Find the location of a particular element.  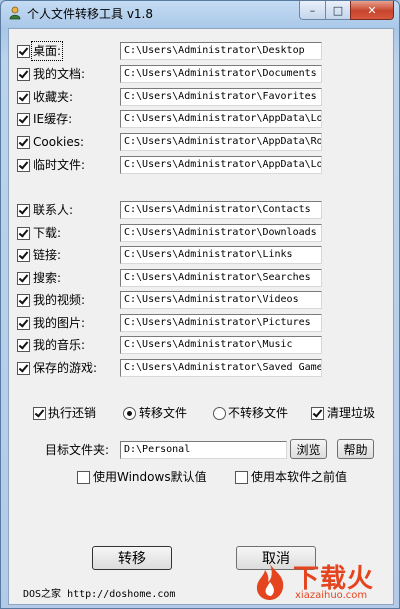

favorites-path-input: C:\Users\Administrator\Favorites is located at coordinates (221, 97).